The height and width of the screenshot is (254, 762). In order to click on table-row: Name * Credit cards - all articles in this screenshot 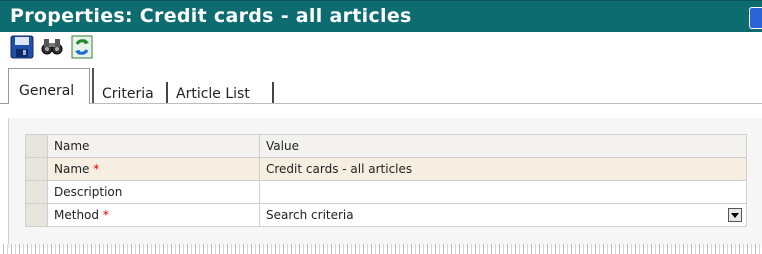, I will do `click(386, 169)`.